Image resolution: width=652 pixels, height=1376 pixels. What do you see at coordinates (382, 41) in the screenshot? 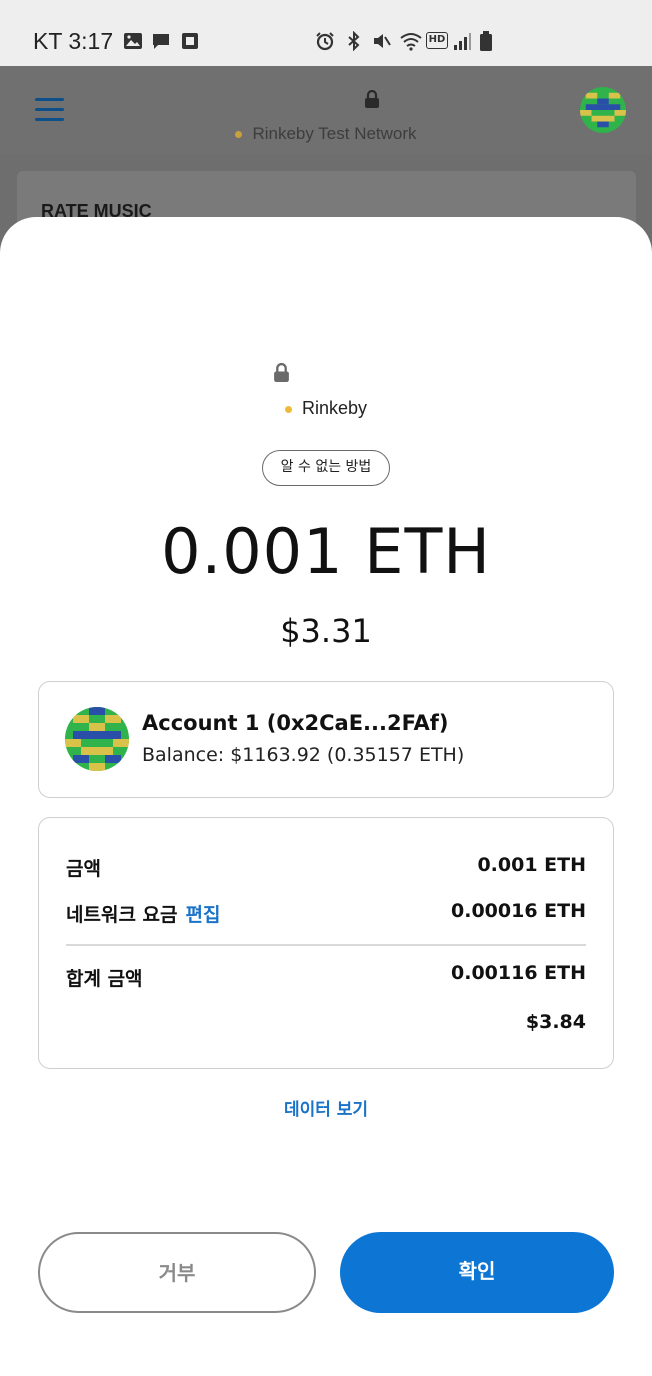
I see `mute-icon` at bounding box center [382, 41].